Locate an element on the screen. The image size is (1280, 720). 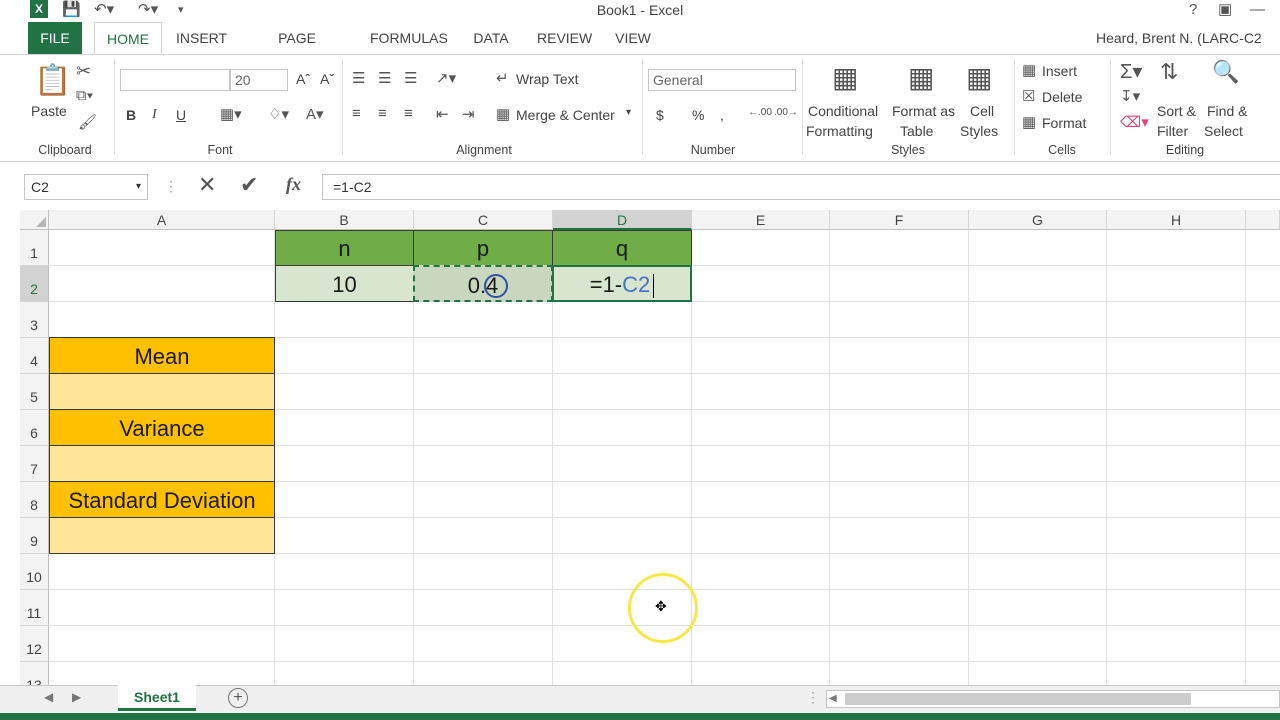
paste-icon: 📋 is located at coordinates (52, 80).